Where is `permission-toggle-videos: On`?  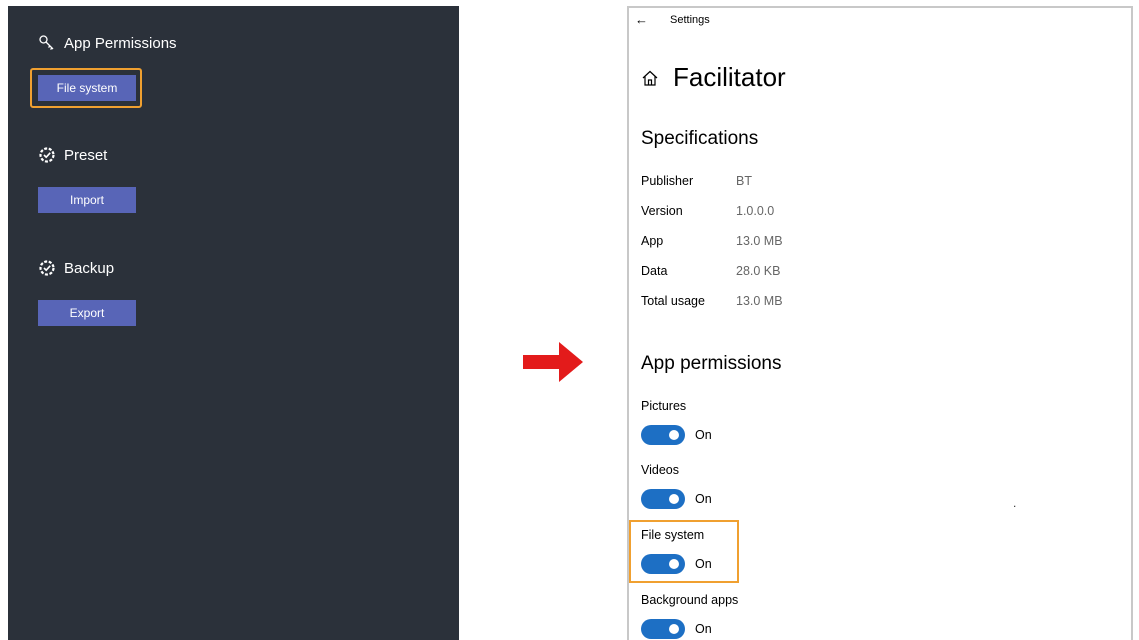
permission-toggle-videos: On is located at coordinates (676, 499).